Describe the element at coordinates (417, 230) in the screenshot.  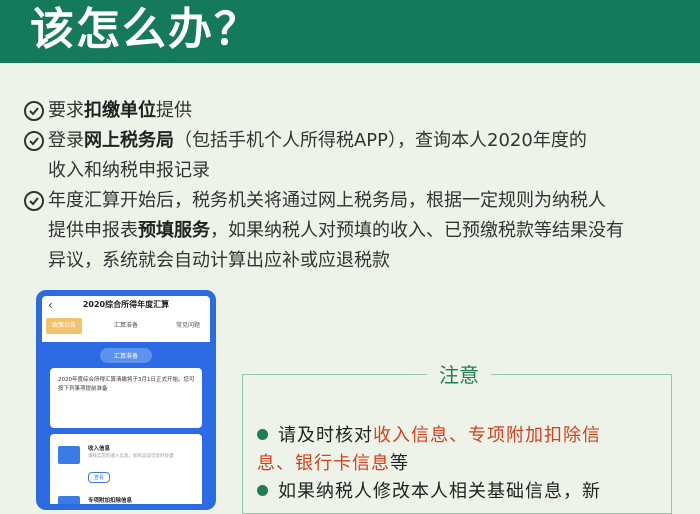
I see `item-text: ，如果纳税人对预填的收入、已预缴税款等结果没有` at that location.